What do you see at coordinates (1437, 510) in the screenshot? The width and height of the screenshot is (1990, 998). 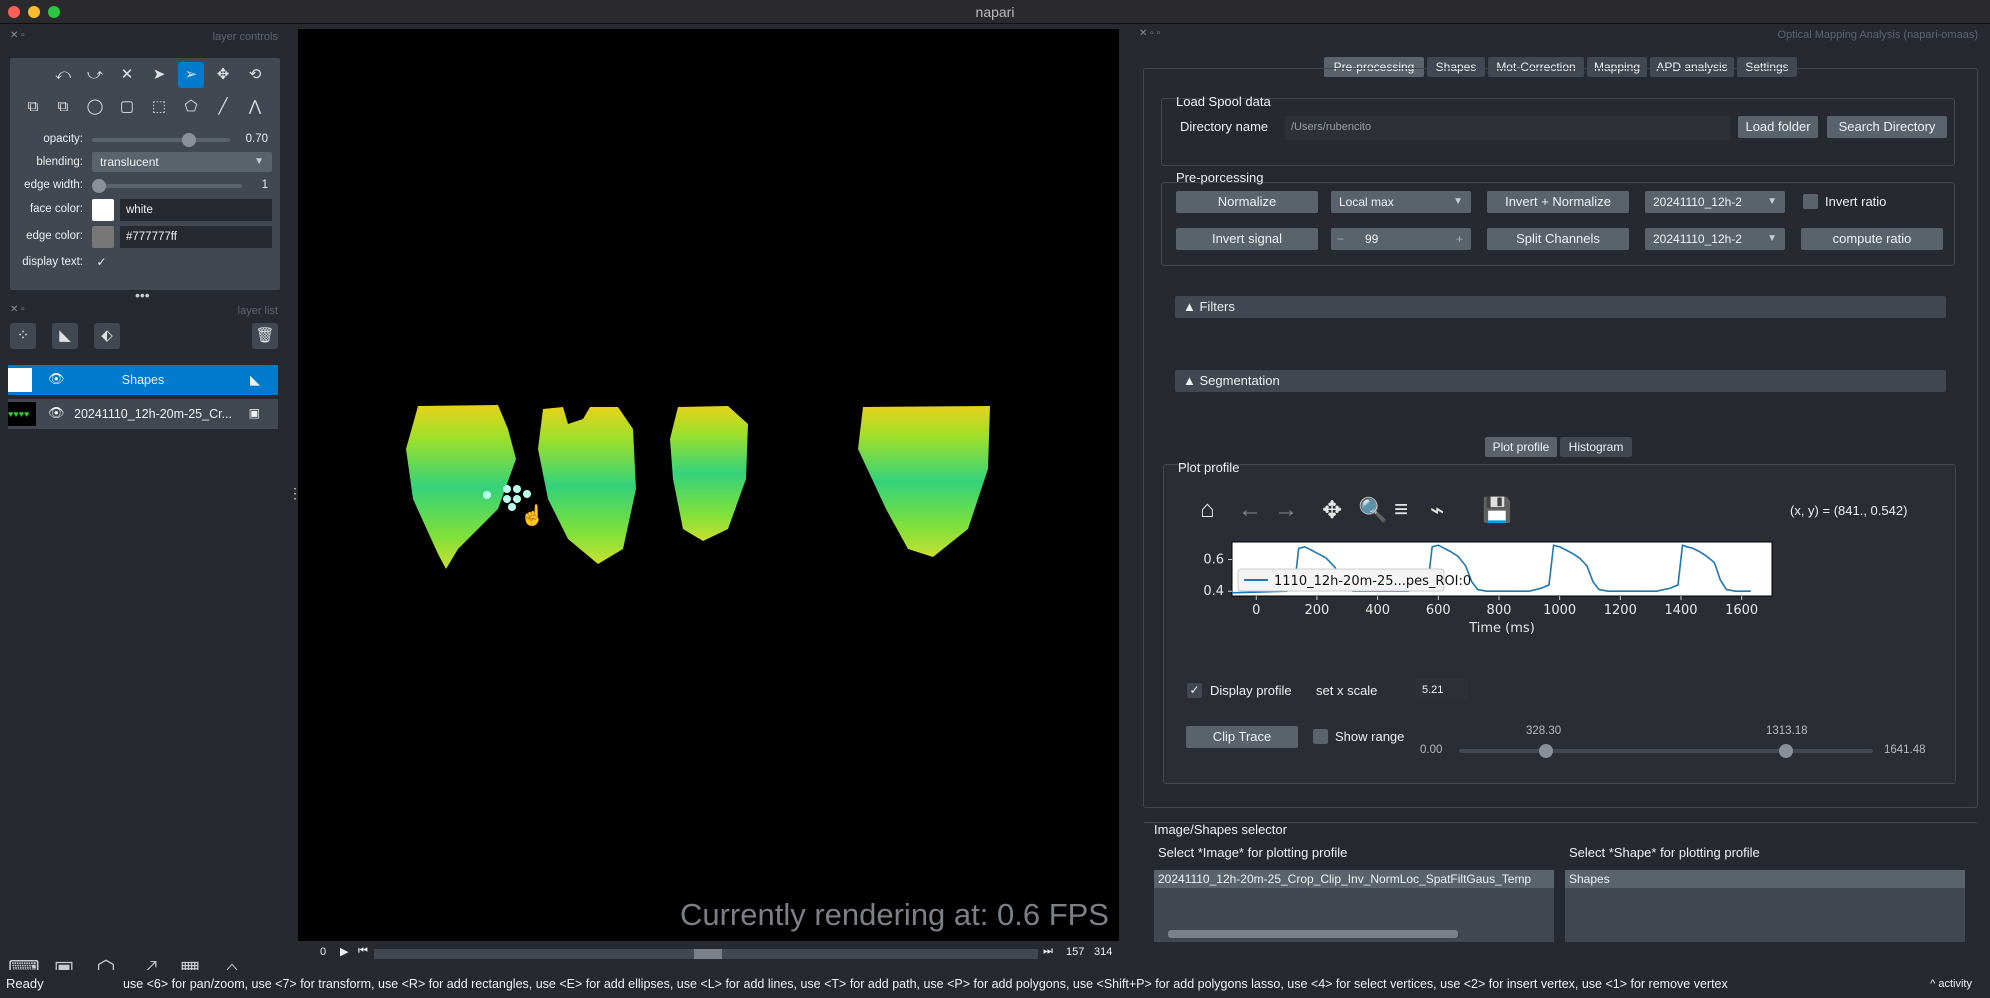 I see `edit-axis-icon: ⌁` at bounding box center [1437, 510].